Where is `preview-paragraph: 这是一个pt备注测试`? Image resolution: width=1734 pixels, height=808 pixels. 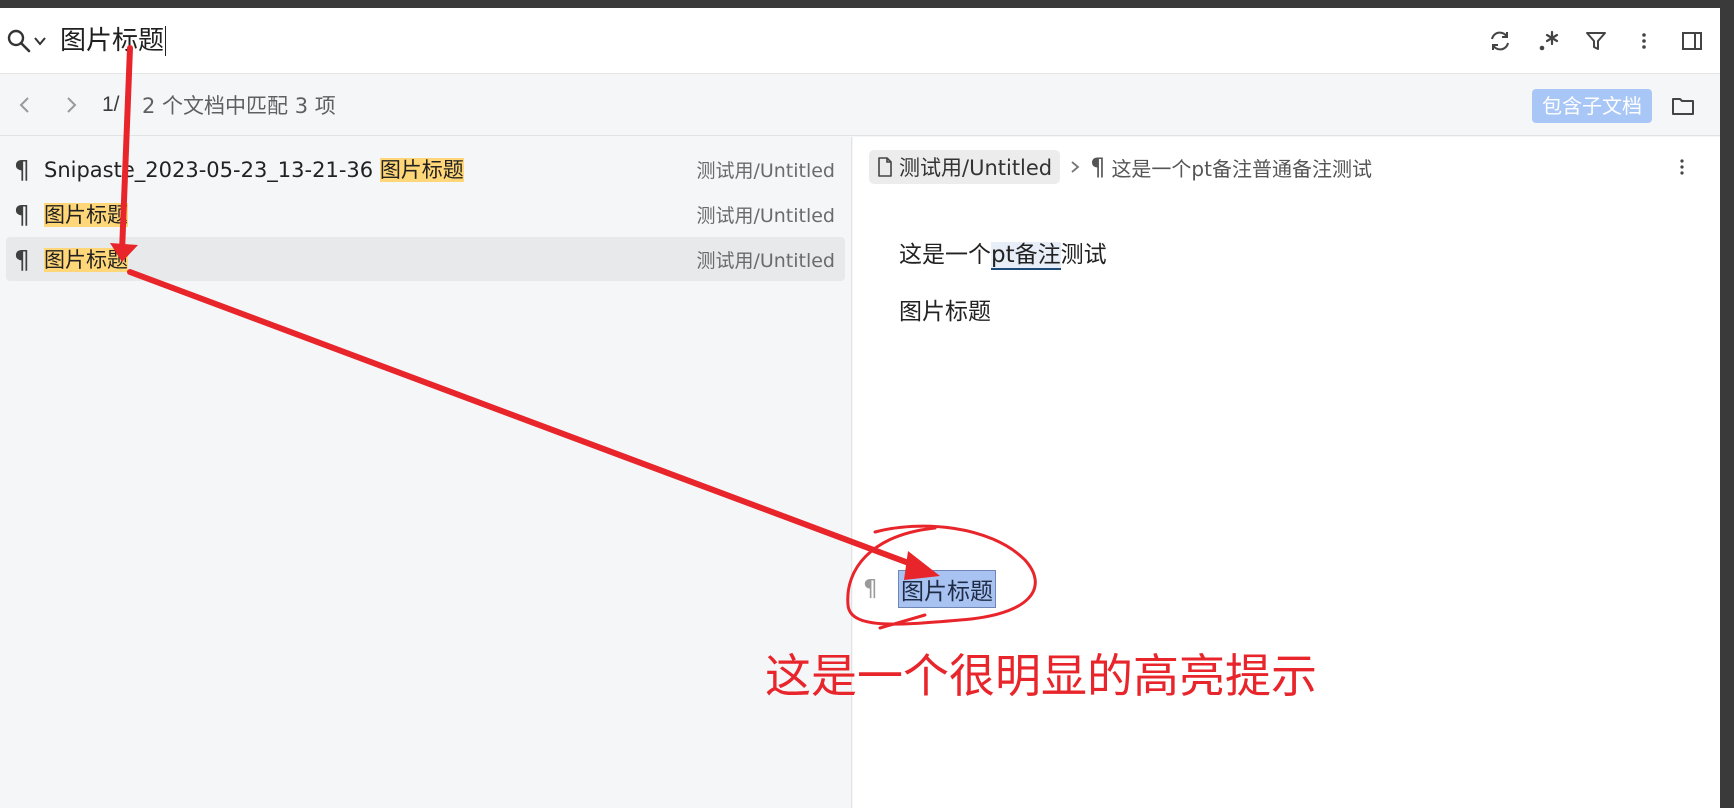
preview-paragraph: 这是一个pt备注测试 is located at coordinates (1003, 252).